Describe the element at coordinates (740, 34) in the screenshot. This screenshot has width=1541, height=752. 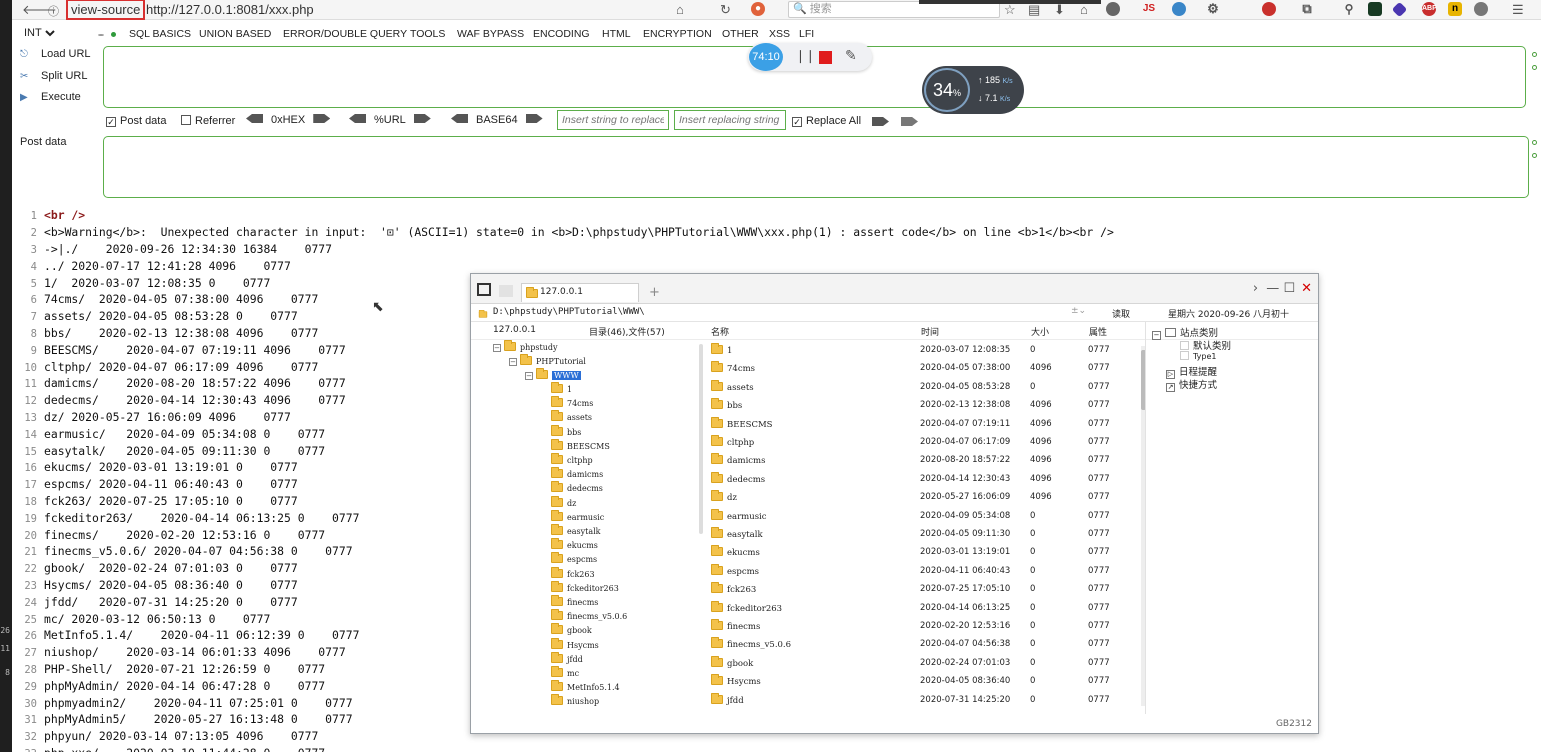
I see `menu-other: OTHER` at that location.